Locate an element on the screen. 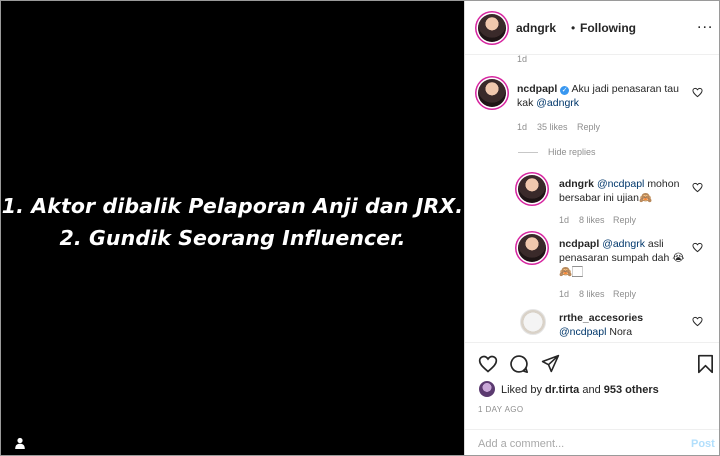  bookmark-icon is located at coordinates (705, 364).